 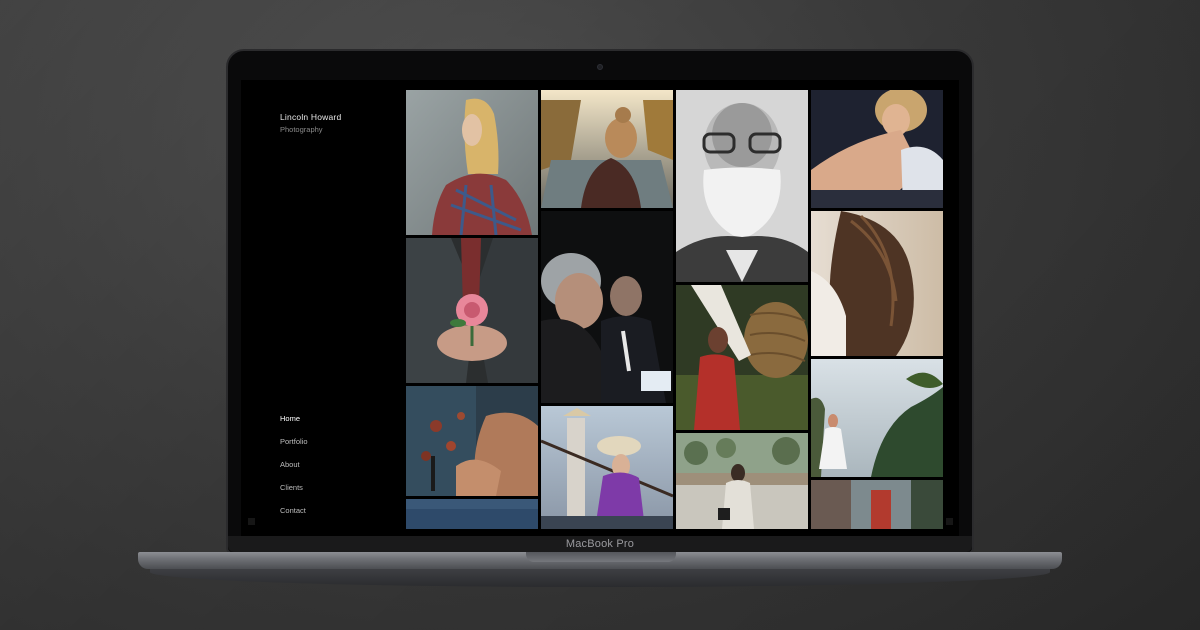 I want to click on device-label: MacBook Pro, so click(x=600, y=544).